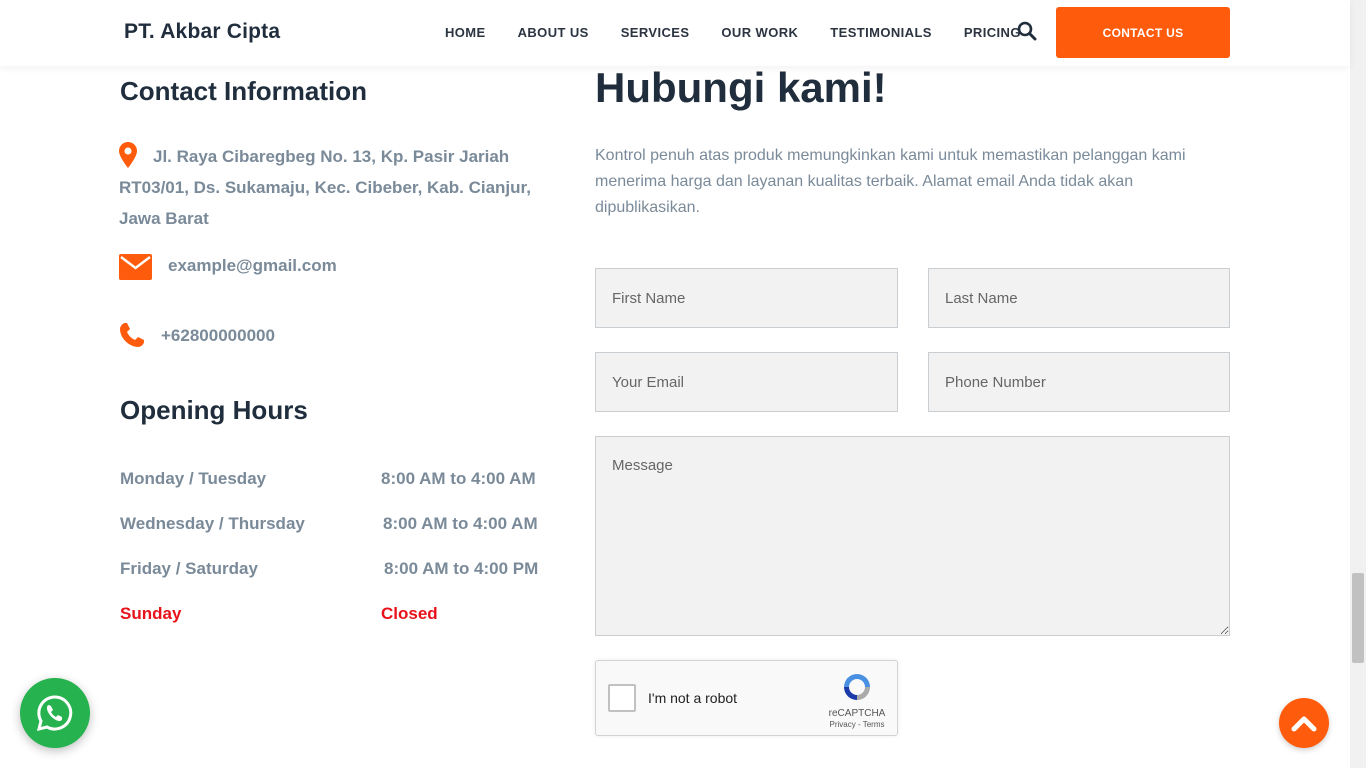 This screenshot has height=768, width=1366. What do you see at coordinates (655, 32) in the screenshot?
I see `nav-services: SERVICES` at bounding box center [655, 32].